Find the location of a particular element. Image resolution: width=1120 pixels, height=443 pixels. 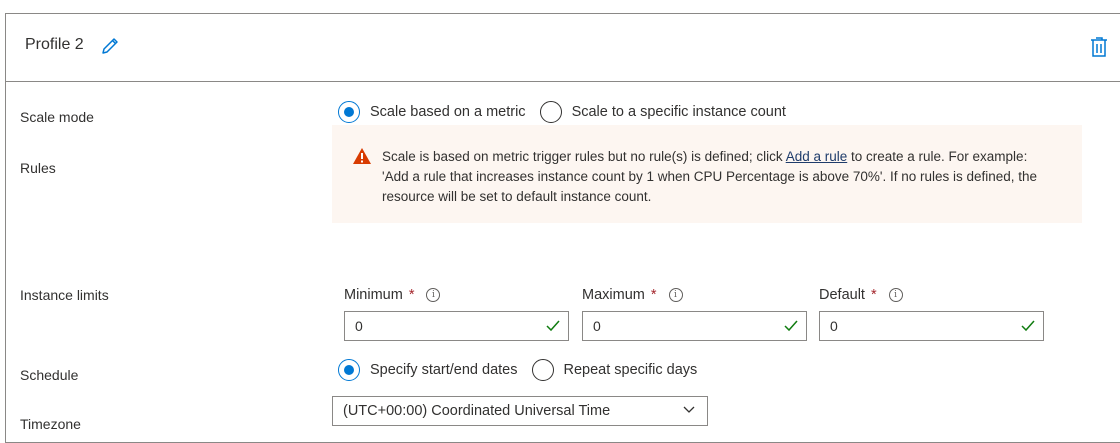

default-input: 0 is located at coordinates (931, 326).